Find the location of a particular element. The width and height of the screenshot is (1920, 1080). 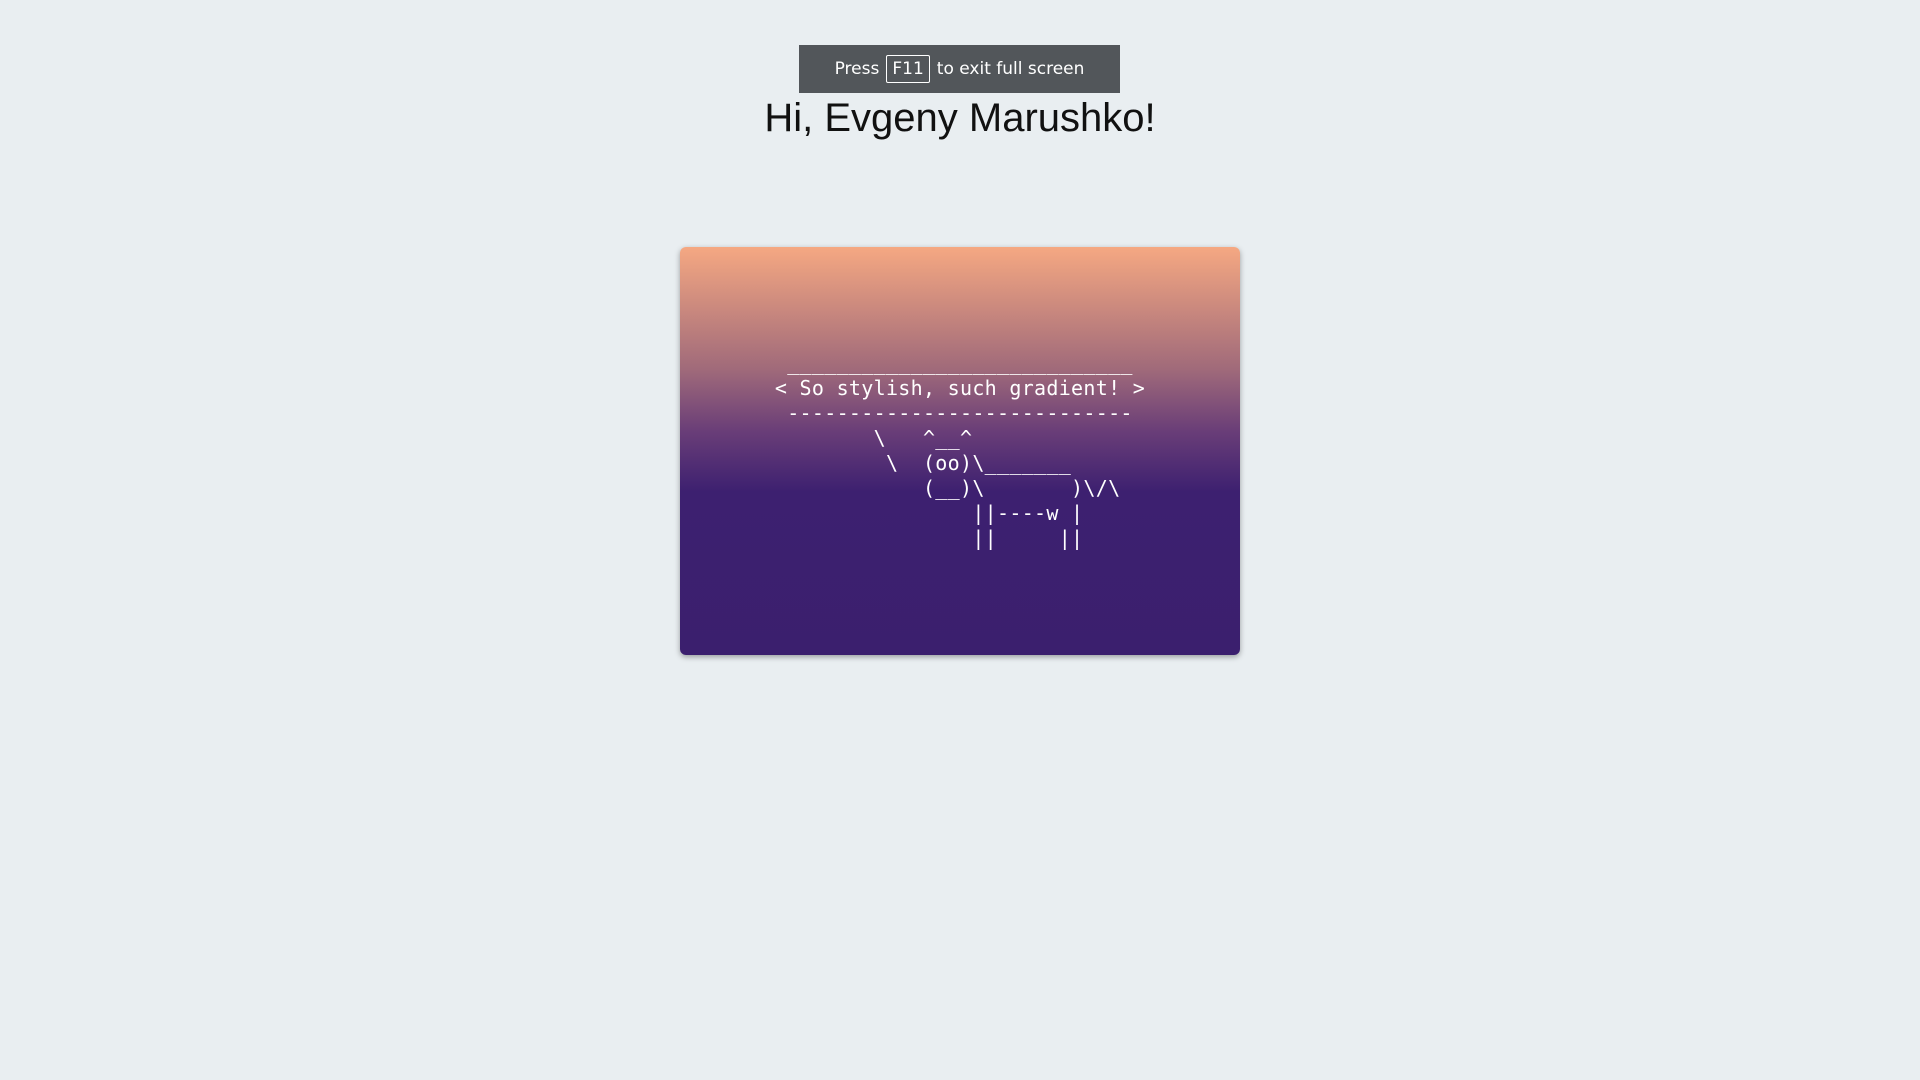

f11-key-badge: F11 is located at coordinates (908, 69).